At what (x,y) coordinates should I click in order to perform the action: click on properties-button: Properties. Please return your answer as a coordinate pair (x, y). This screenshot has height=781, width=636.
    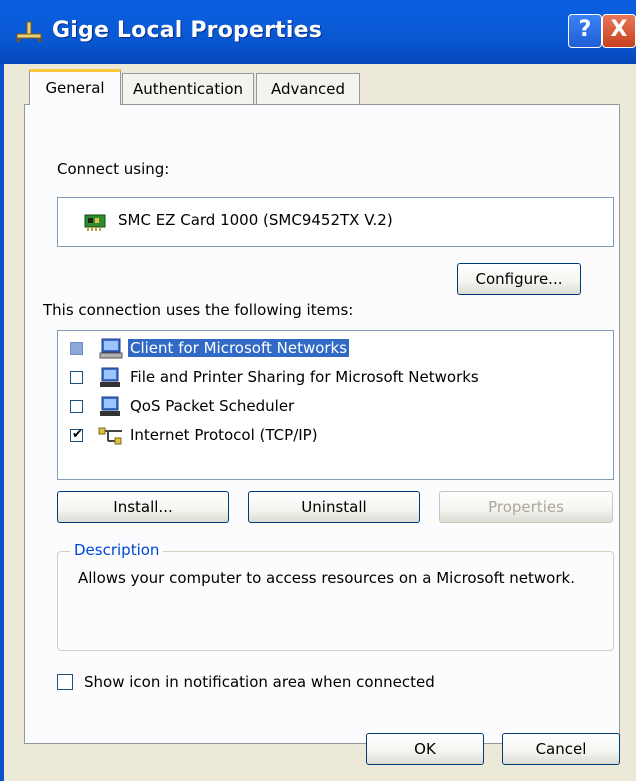
    Looking at the image, I should click on (526, 507).